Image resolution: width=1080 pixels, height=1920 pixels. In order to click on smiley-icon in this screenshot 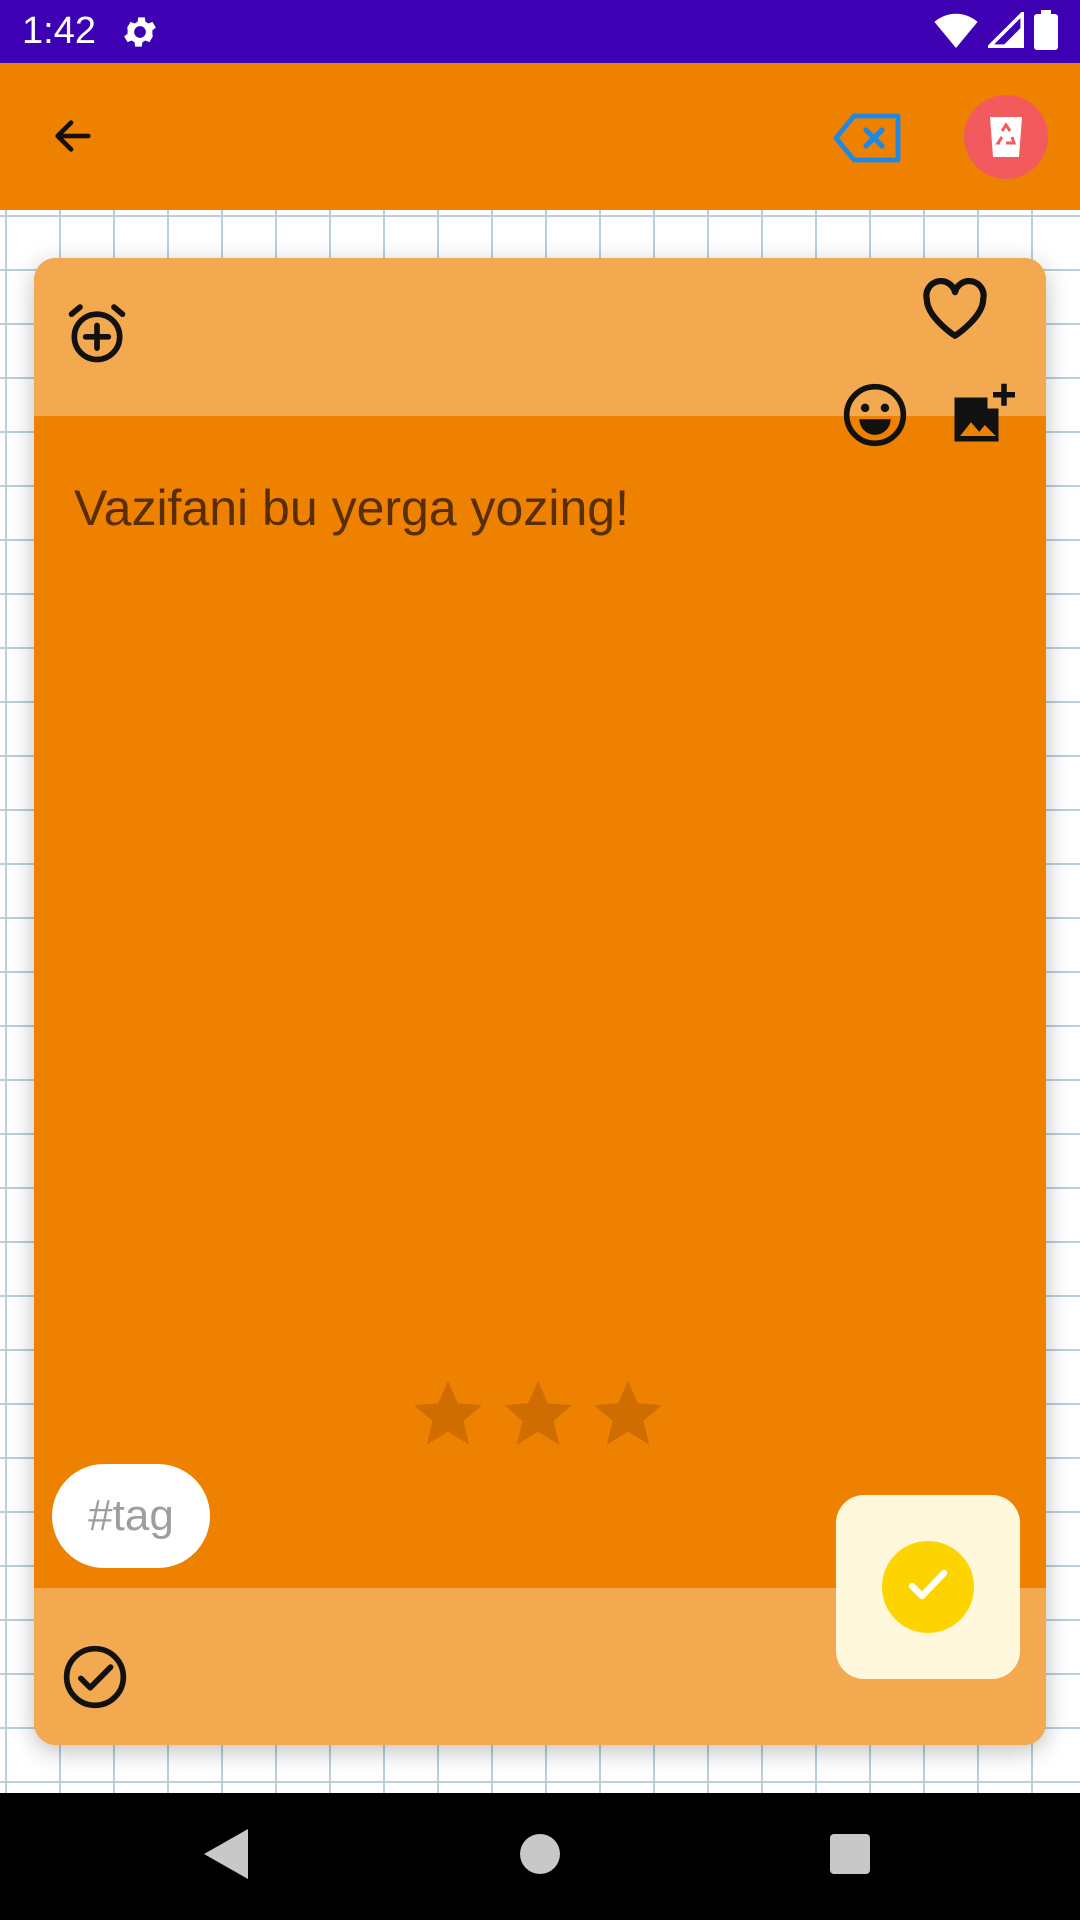, I will do `click(875, 417)`.